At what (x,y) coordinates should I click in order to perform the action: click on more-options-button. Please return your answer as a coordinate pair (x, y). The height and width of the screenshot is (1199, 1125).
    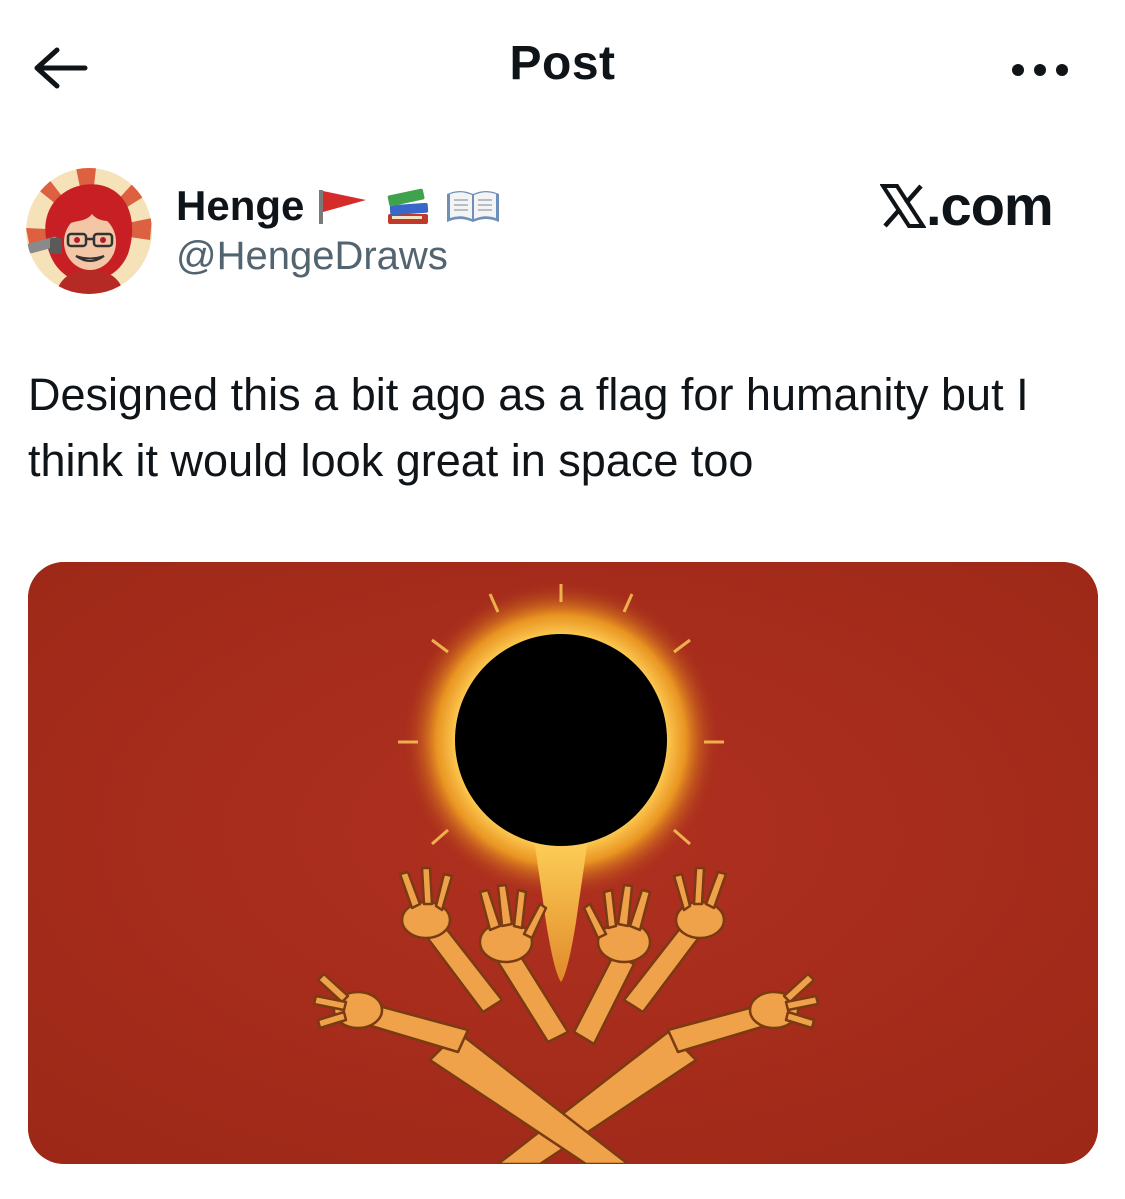
    Looking at the image, I should click on (1040, 70).